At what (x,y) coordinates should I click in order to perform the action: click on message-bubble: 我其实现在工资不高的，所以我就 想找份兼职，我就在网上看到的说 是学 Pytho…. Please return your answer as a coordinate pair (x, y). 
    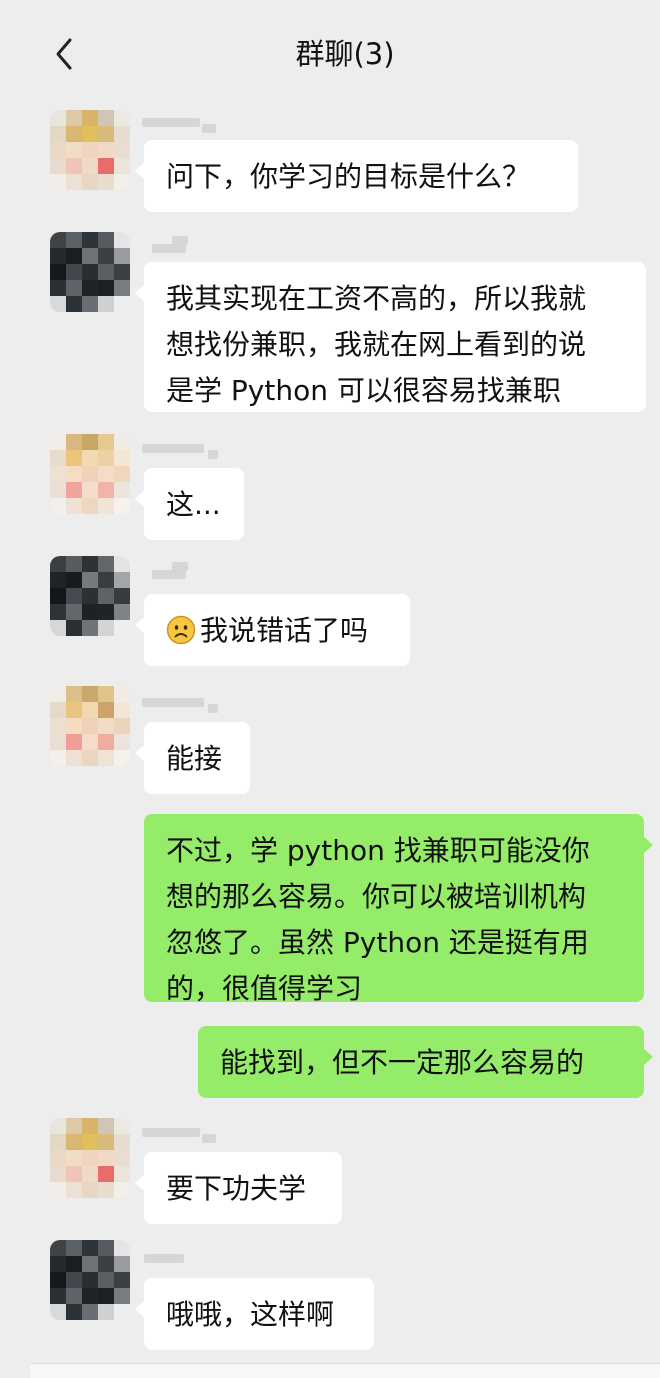
    Looking at the image, I should click on (390, 337).